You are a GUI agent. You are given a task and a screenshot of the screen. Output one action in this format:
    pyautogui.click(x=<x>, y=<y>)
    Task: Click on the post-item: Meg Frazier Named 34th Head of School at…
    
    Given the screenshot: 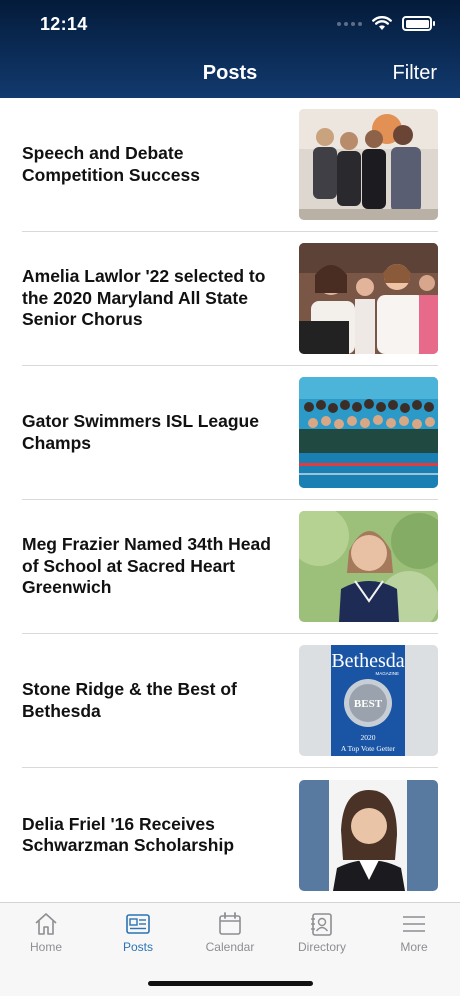 What is the action you would take?
    pyautogui.click(x=230, y=567)
    